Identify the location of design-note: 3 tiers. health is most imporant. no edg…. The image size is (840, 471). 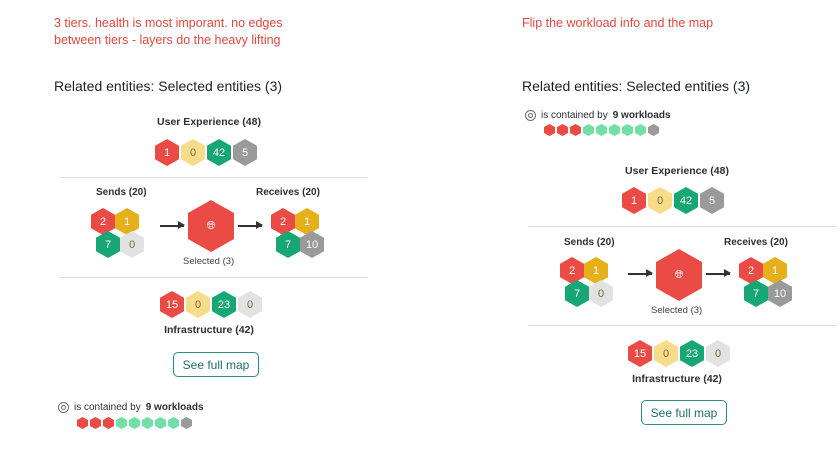
(168, 32).